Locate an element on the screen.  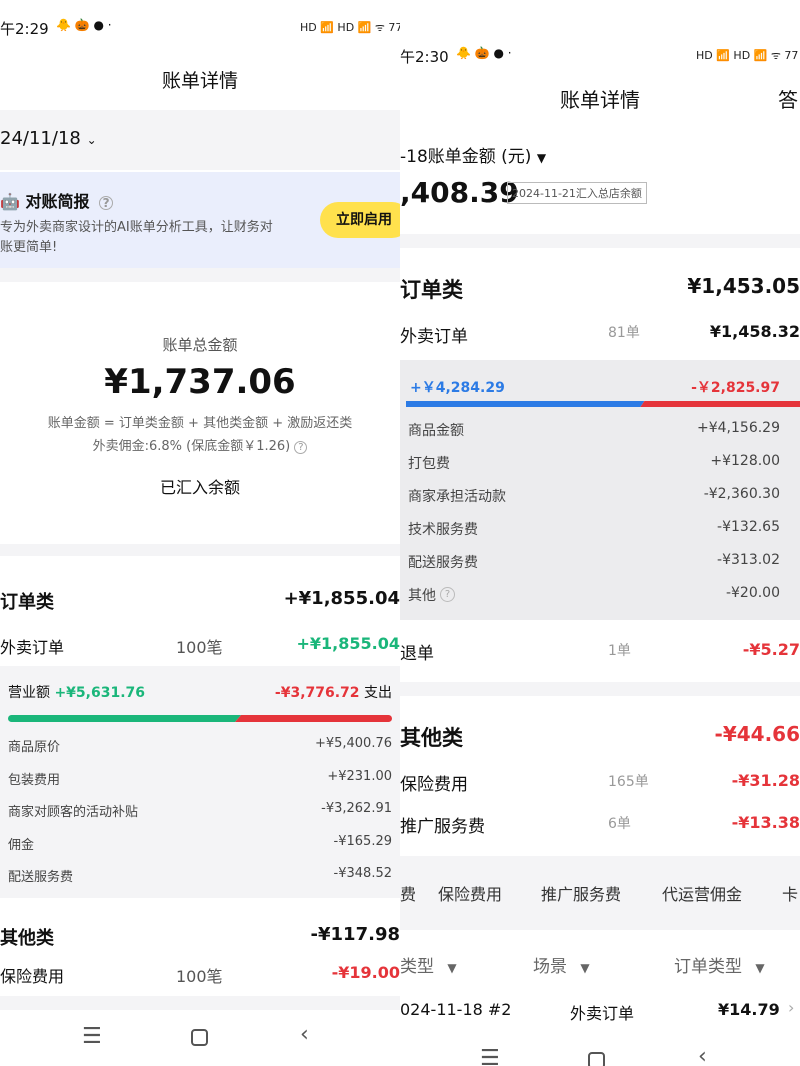
takeout-count: 81单 is located at coordinates (624, 333).